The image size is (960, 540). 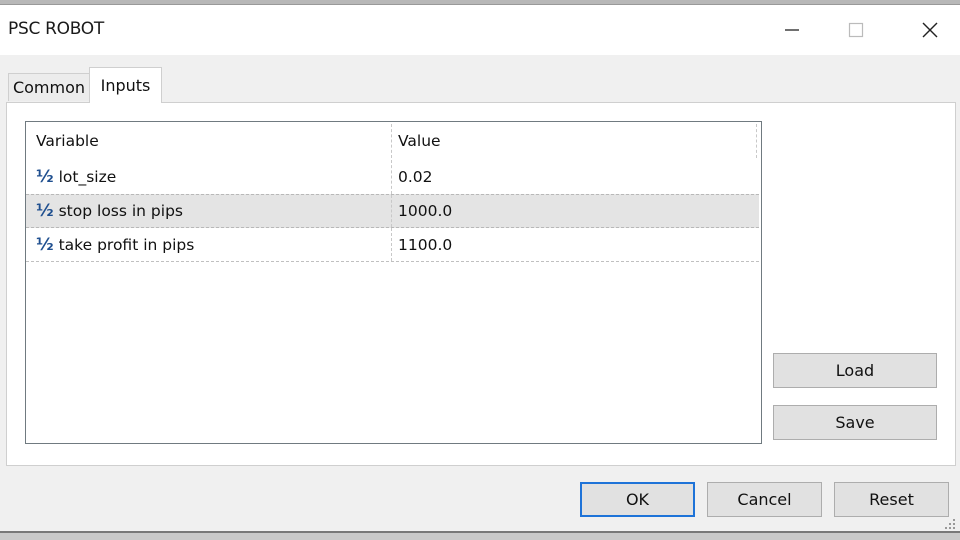 What do you see at coordinates (855, 370) in the screenshot?
I see `load-button: Load` at bounding box center [855, 370].